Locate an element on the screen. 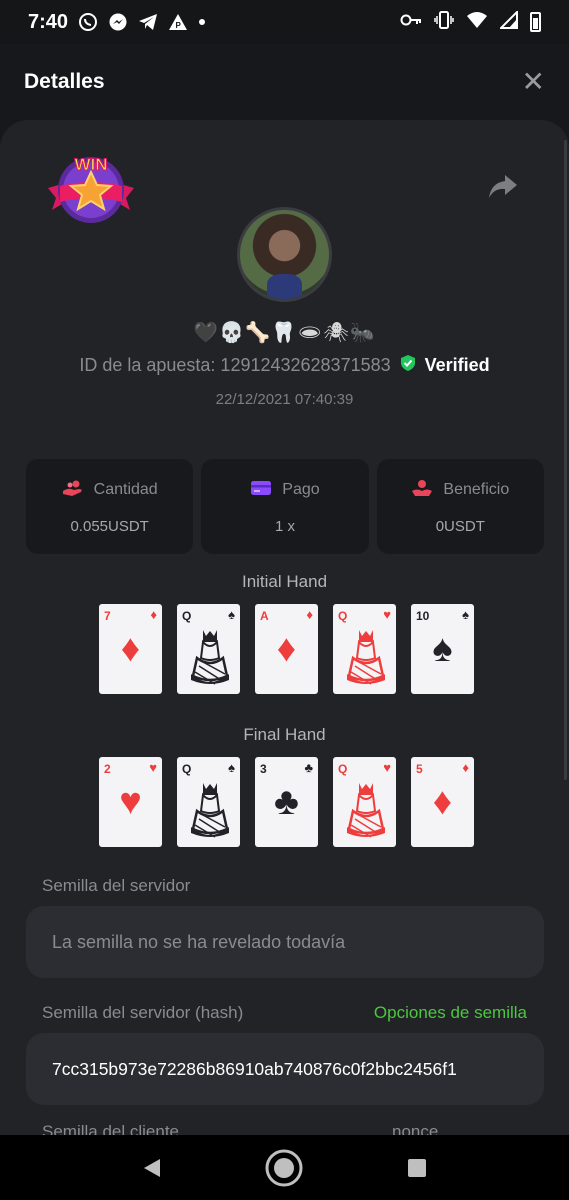  server-seed-field: La semilla no se ha revelado todavía is located at coordinates (285, 942).